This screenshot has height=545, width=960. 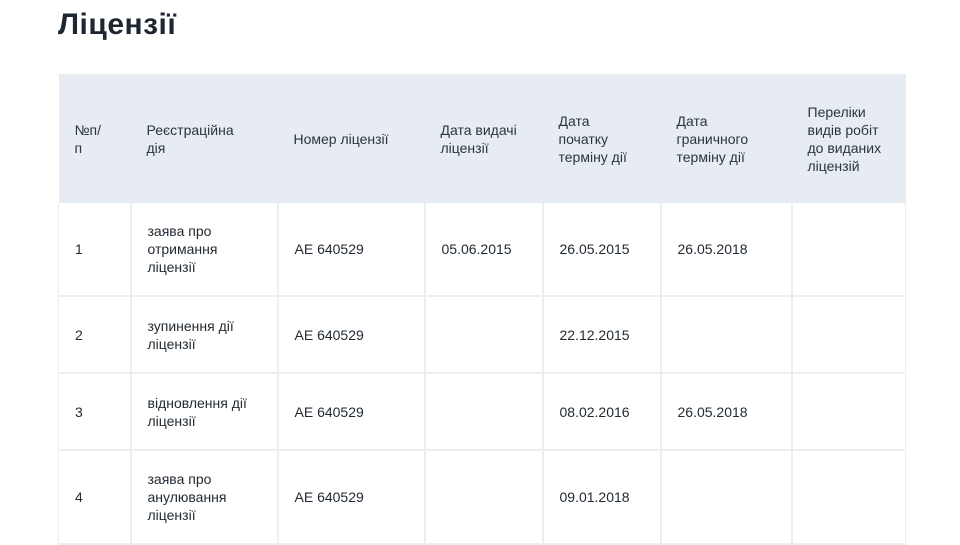 I want to click on cell-number: 3, so click(x=94, y=412).